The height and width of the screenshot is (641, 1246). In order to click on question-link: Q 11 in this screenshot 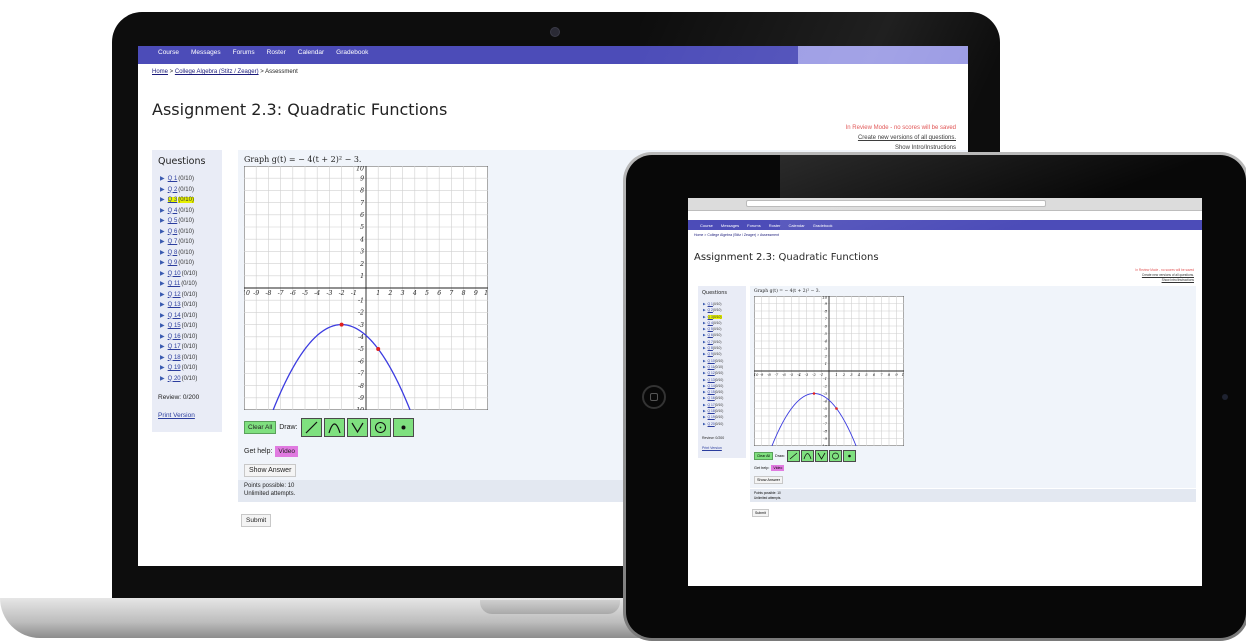, I will do `click(174, 284)`.